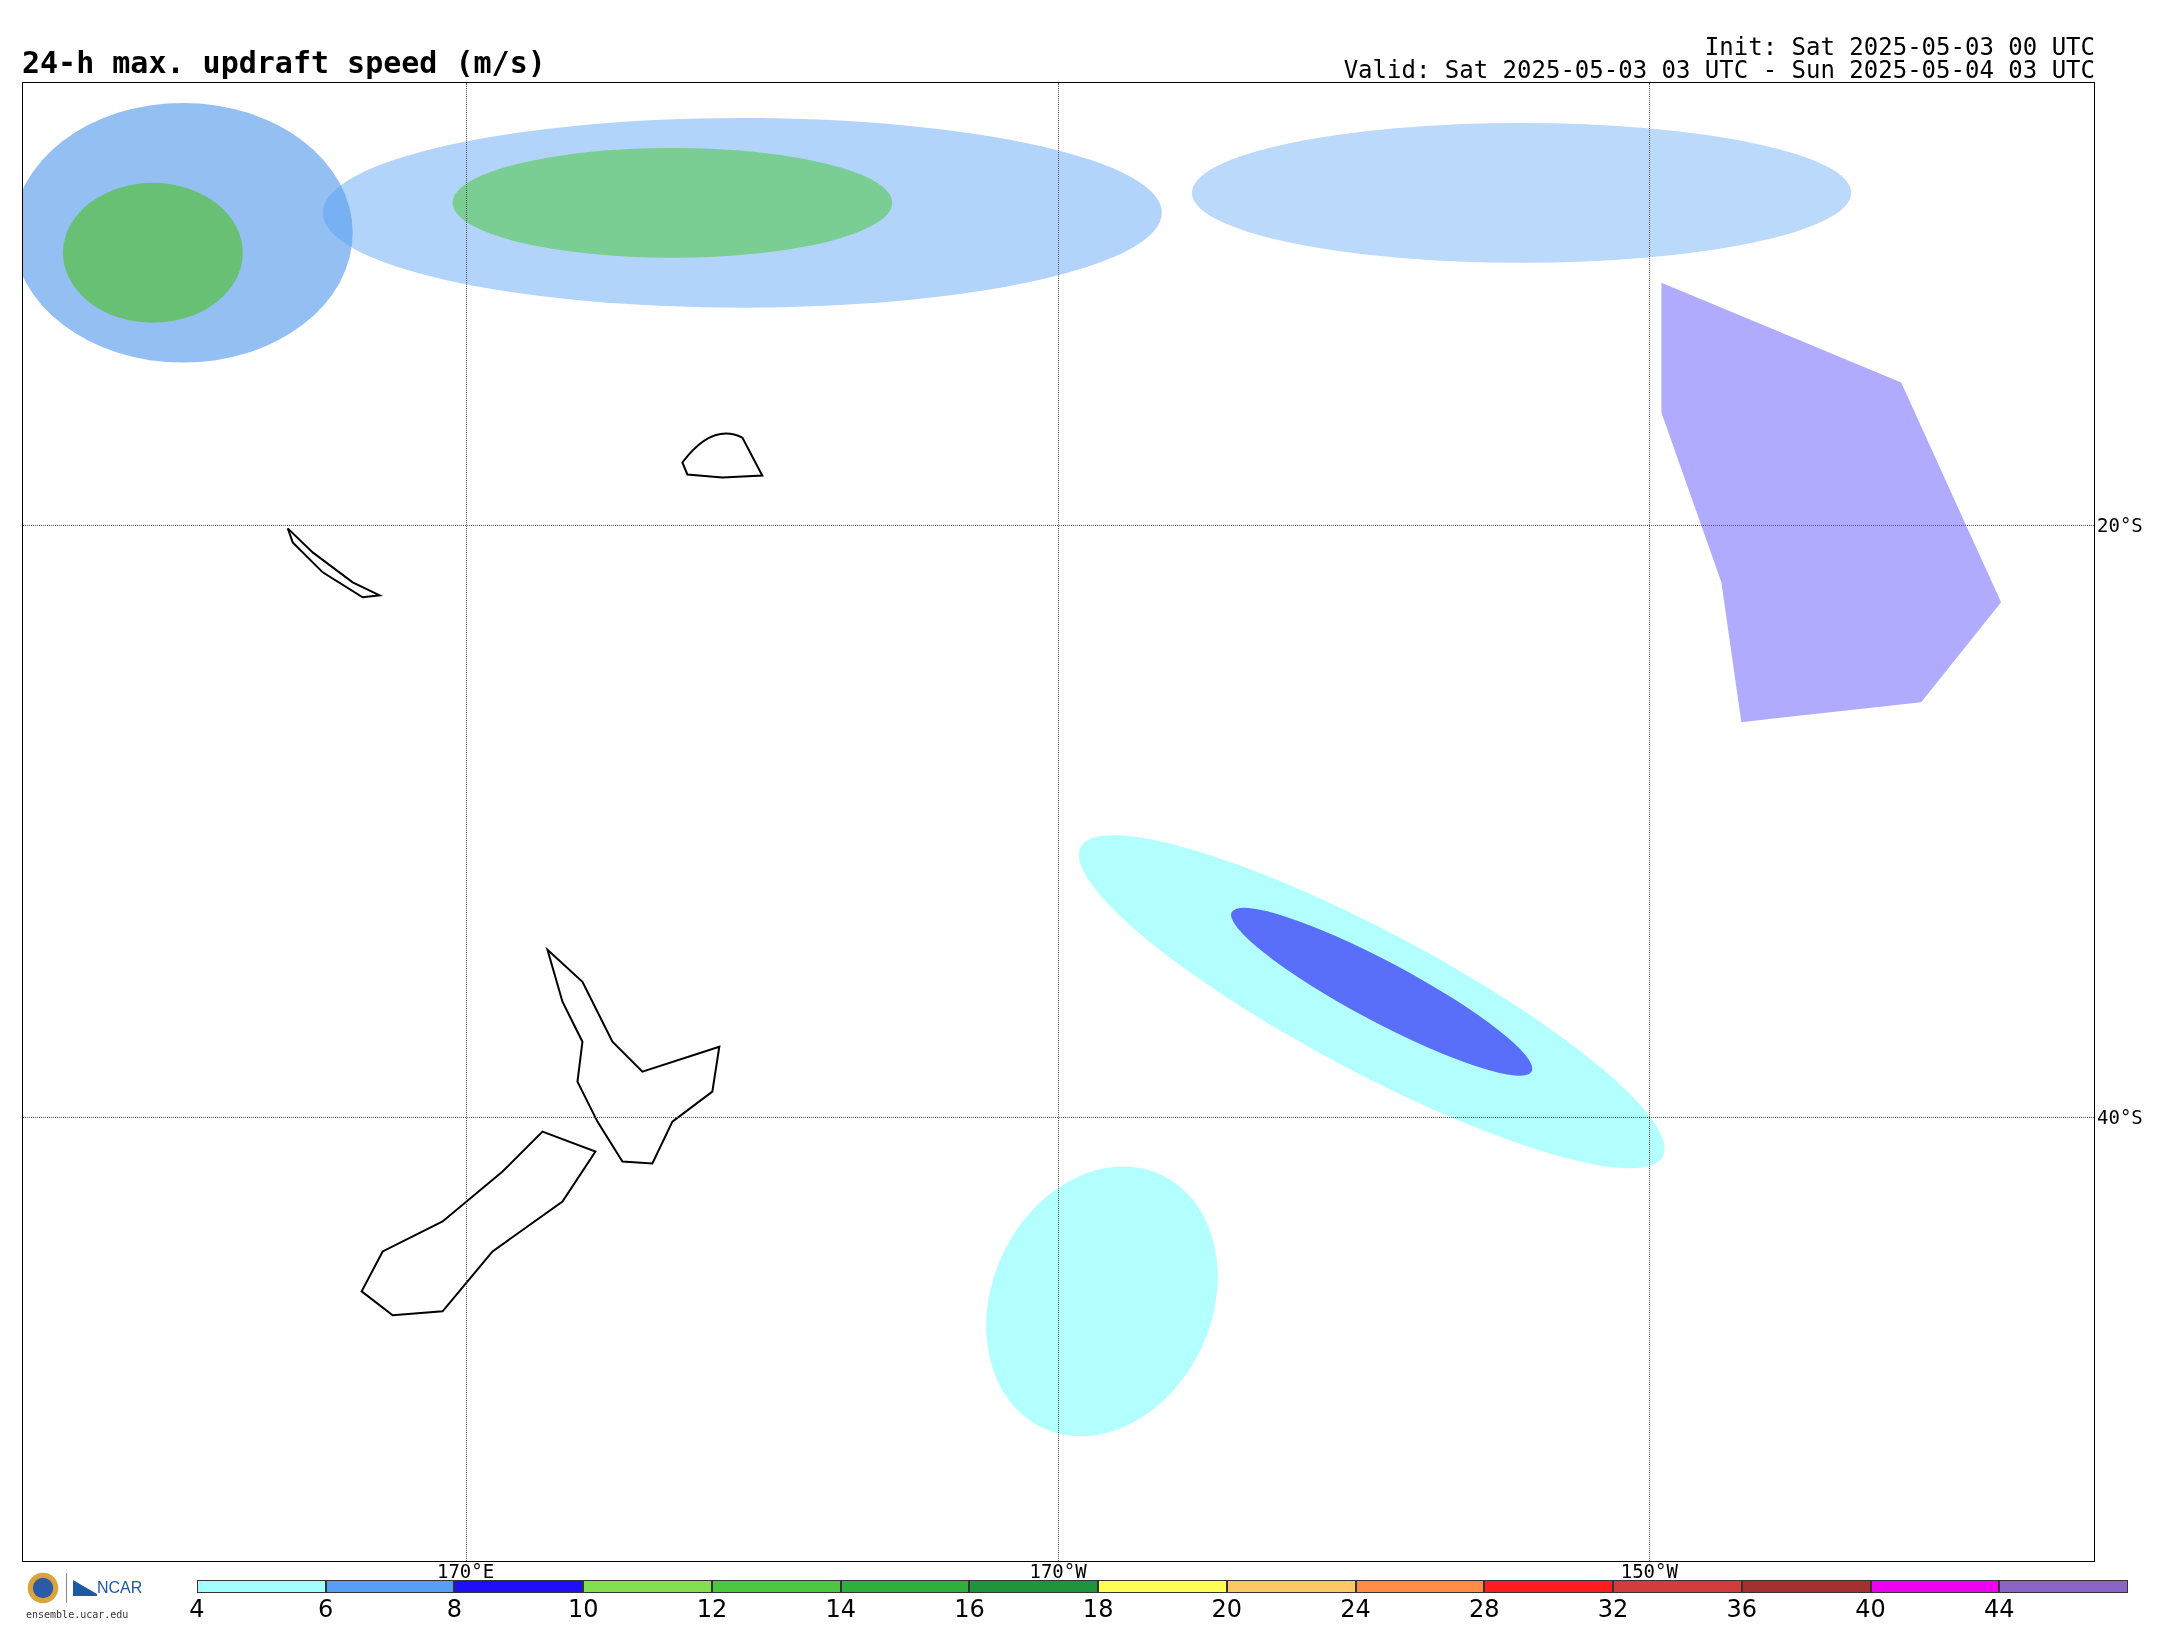 The width and height of the screenshot is (2160, 1626). I want to click on longitude-label: 170°E, so click(465, 1571).